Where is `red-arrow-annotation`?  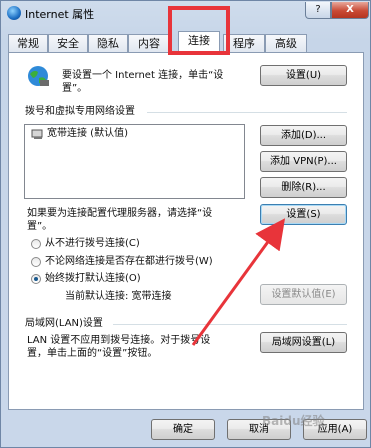
red-arrow-annotation is located at coordinates (238, 282).